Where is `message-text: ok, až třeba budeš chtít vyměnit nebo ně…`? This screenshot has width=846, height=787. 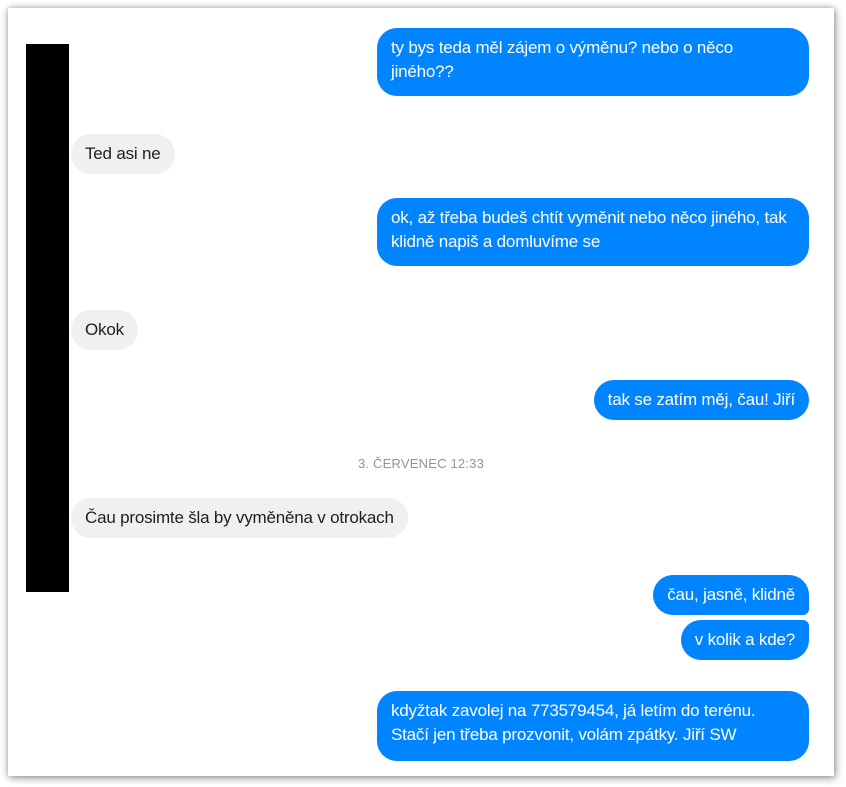
message-text: ok, až třeba budeš chtít vyměnit nebo ně… is located at coordinates (589, 229).